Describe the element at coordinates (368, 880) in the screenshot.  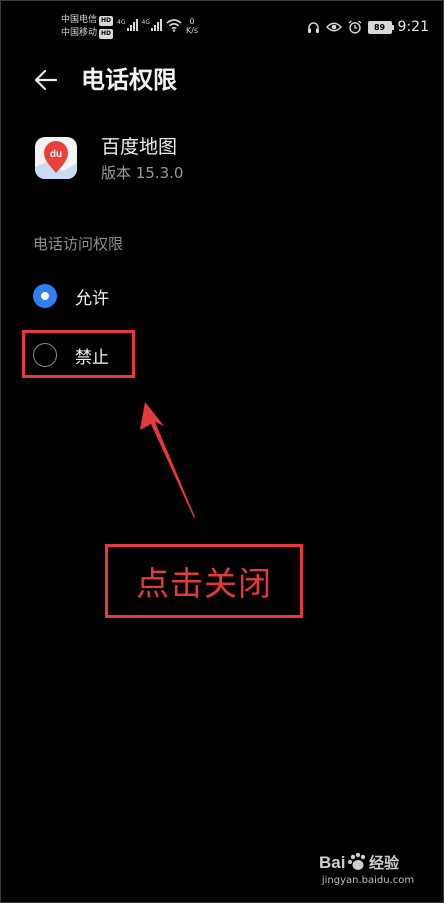
I see `watermark-url: jingyan.baidu.com` at that location.